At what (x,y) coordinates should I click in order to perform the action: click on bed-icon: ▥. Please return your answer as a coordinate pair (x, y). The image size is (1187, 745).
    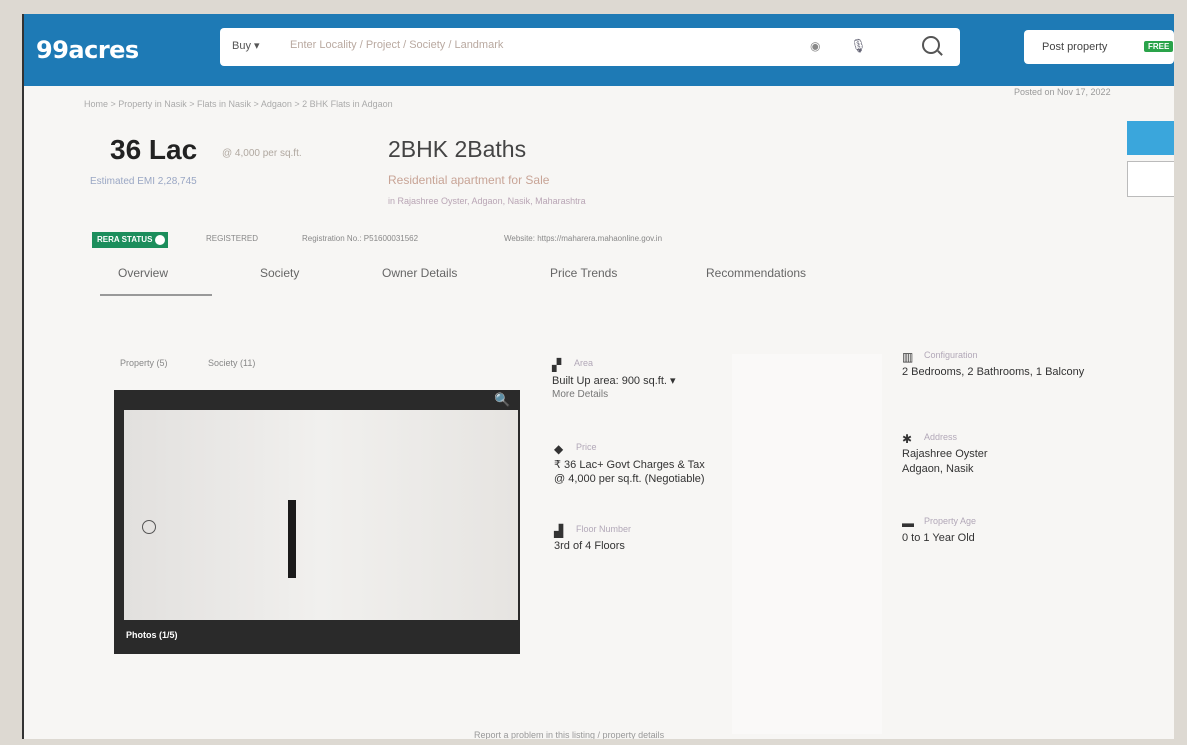
    Looking at the image, I should click on (908, 357).